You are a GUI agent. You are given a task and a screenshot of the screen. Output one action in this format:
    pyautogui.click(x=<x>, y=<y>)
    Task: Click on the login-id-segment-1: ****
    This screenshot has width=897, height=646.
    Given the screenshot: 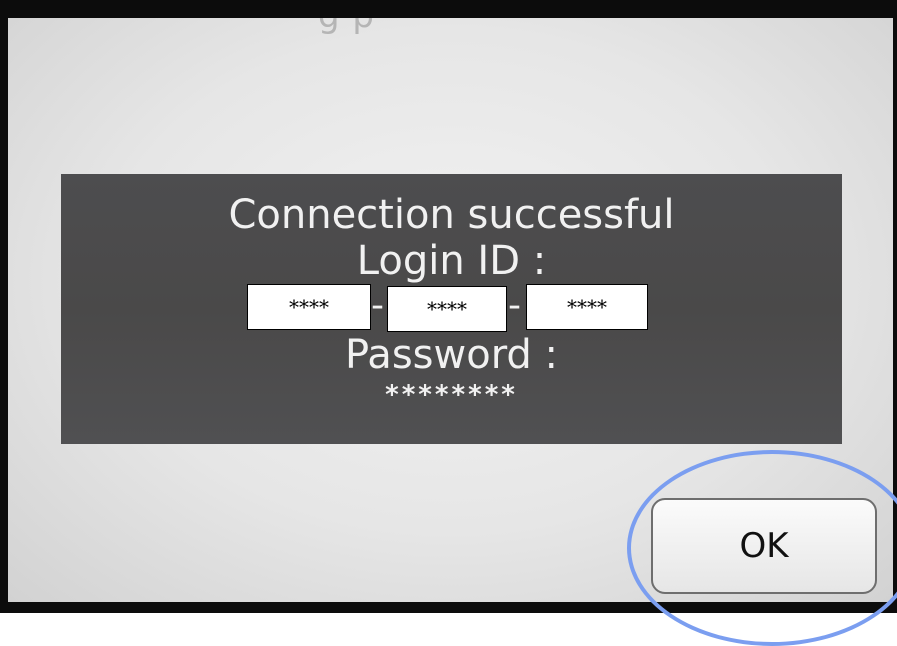 What is the action you would take?
    pyautogui.click(x=309, y=307)
    